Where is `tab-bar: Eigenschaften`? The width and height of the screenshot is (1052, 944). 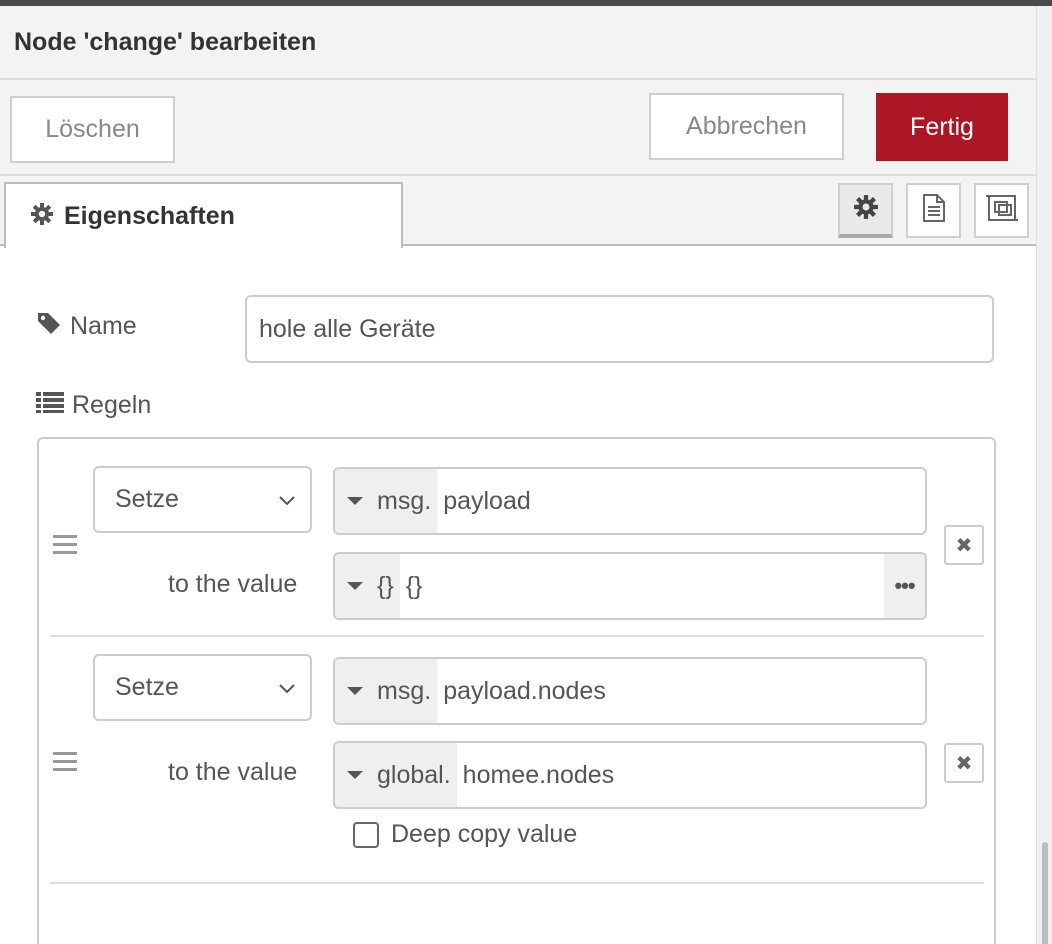 tab-bar: Eigenschaften is located at coordinates (518, 212).